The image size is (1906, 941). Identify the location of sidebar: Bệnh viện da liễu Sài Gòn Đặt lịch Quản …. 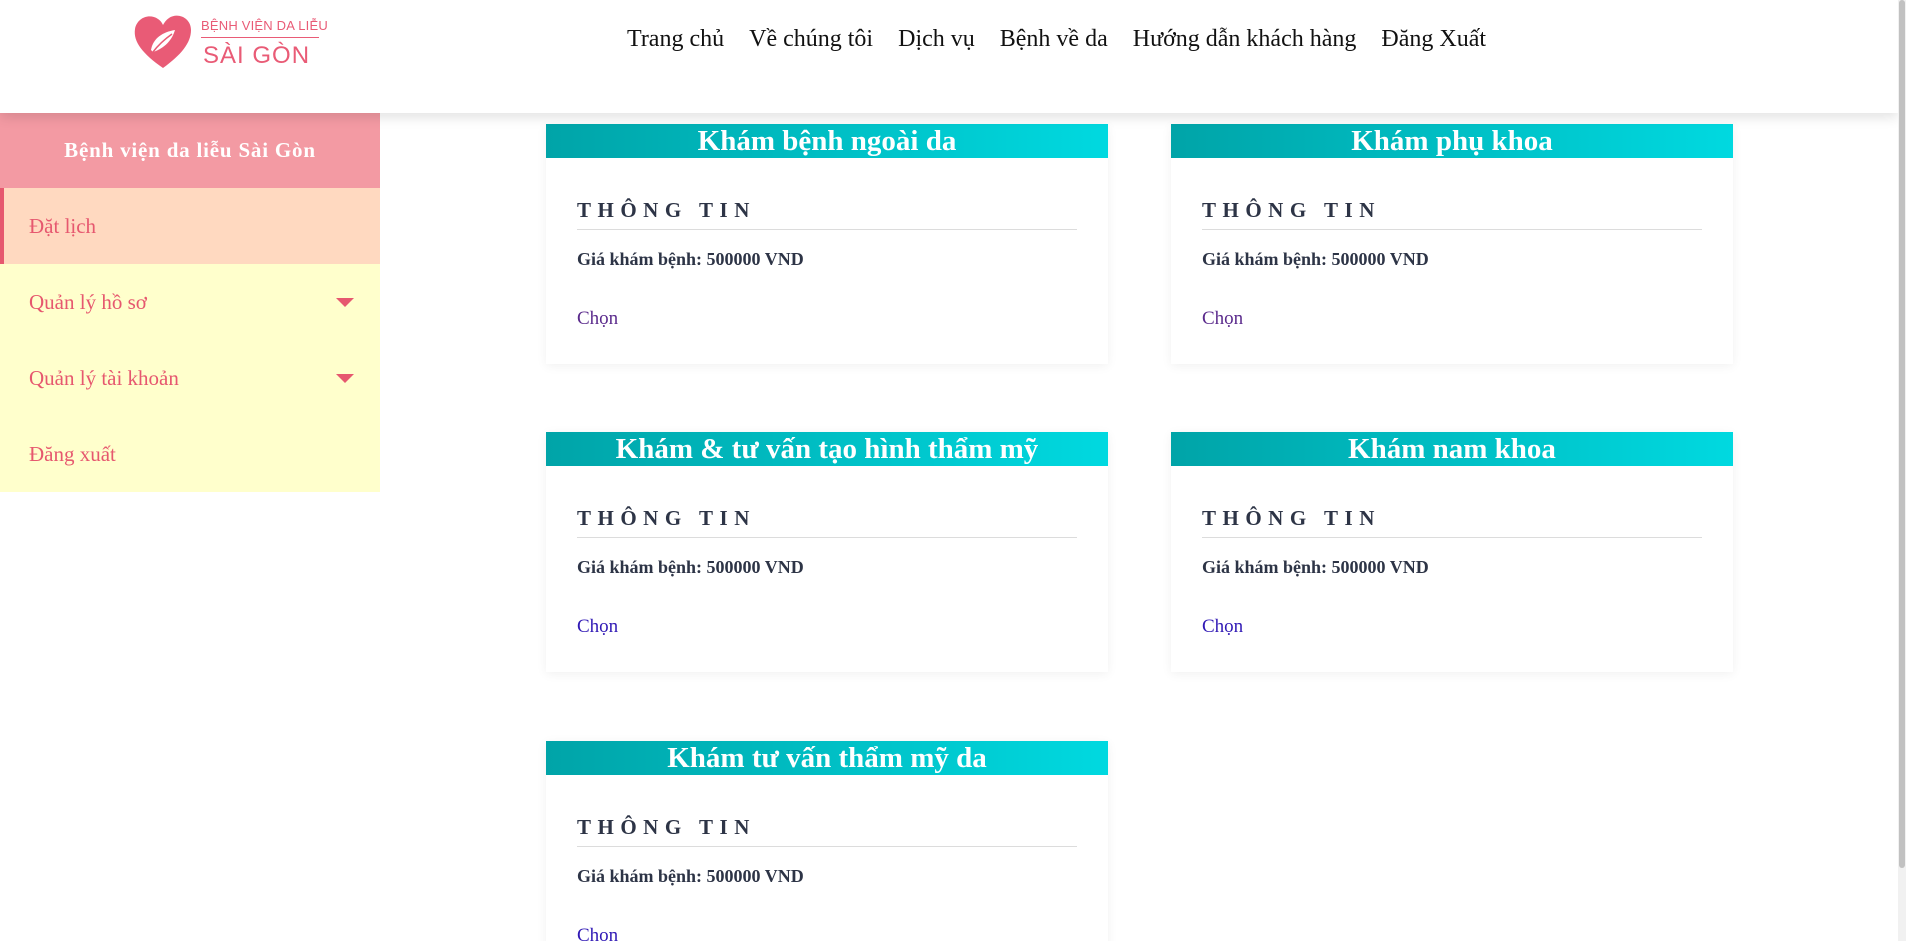
(190, 302).